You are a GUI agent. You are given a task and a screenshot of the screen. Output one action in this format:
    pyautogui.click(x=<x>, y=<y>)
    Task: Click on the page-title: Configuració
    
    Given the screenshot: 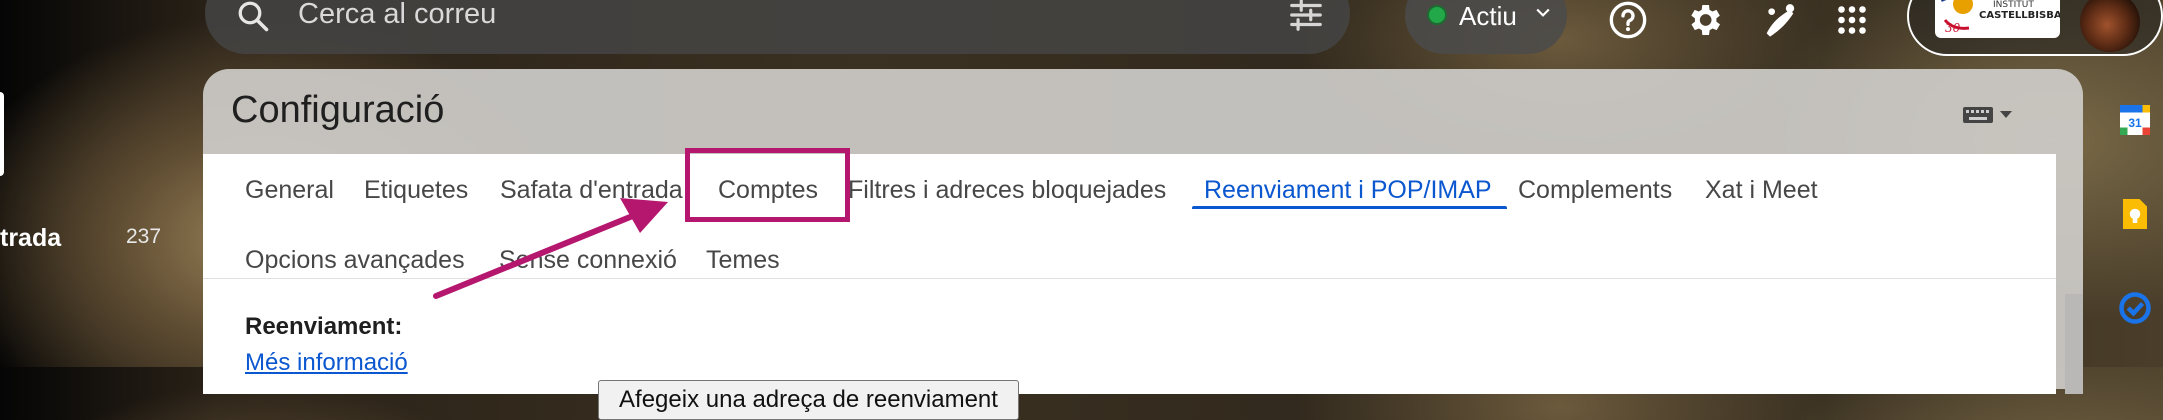 What is the action you would take?
    pyautogui.click(x=338, y=110)
    